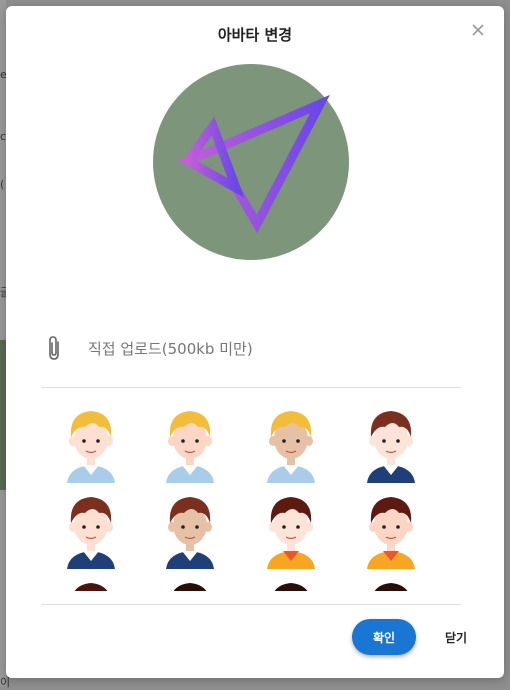 The height and width of the screenshot is (690, 510). What do you see at coordinates (251, 162) in the screenshot?
I see `avatar-preview` at bounding box center [251, 162].